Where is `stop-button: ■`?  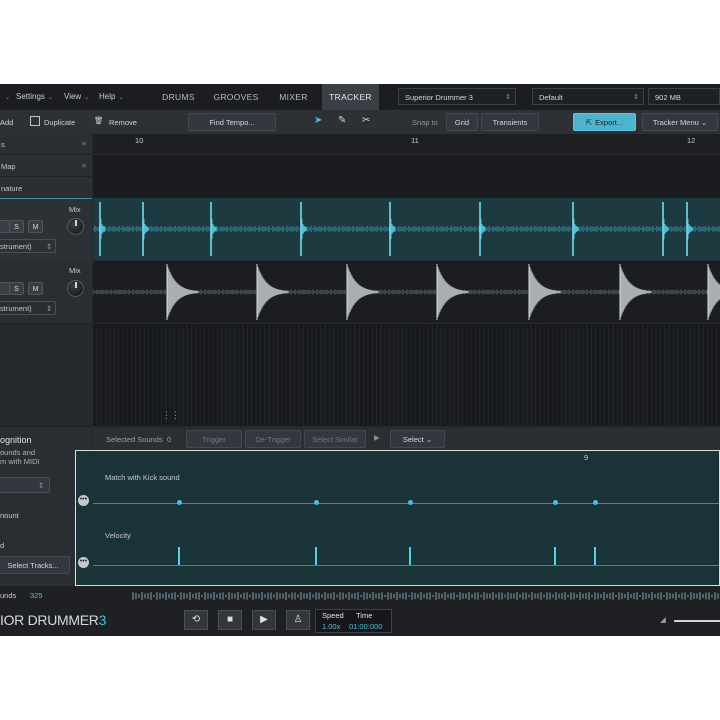 stop-button: ■ is located at coordinates (230, 620).